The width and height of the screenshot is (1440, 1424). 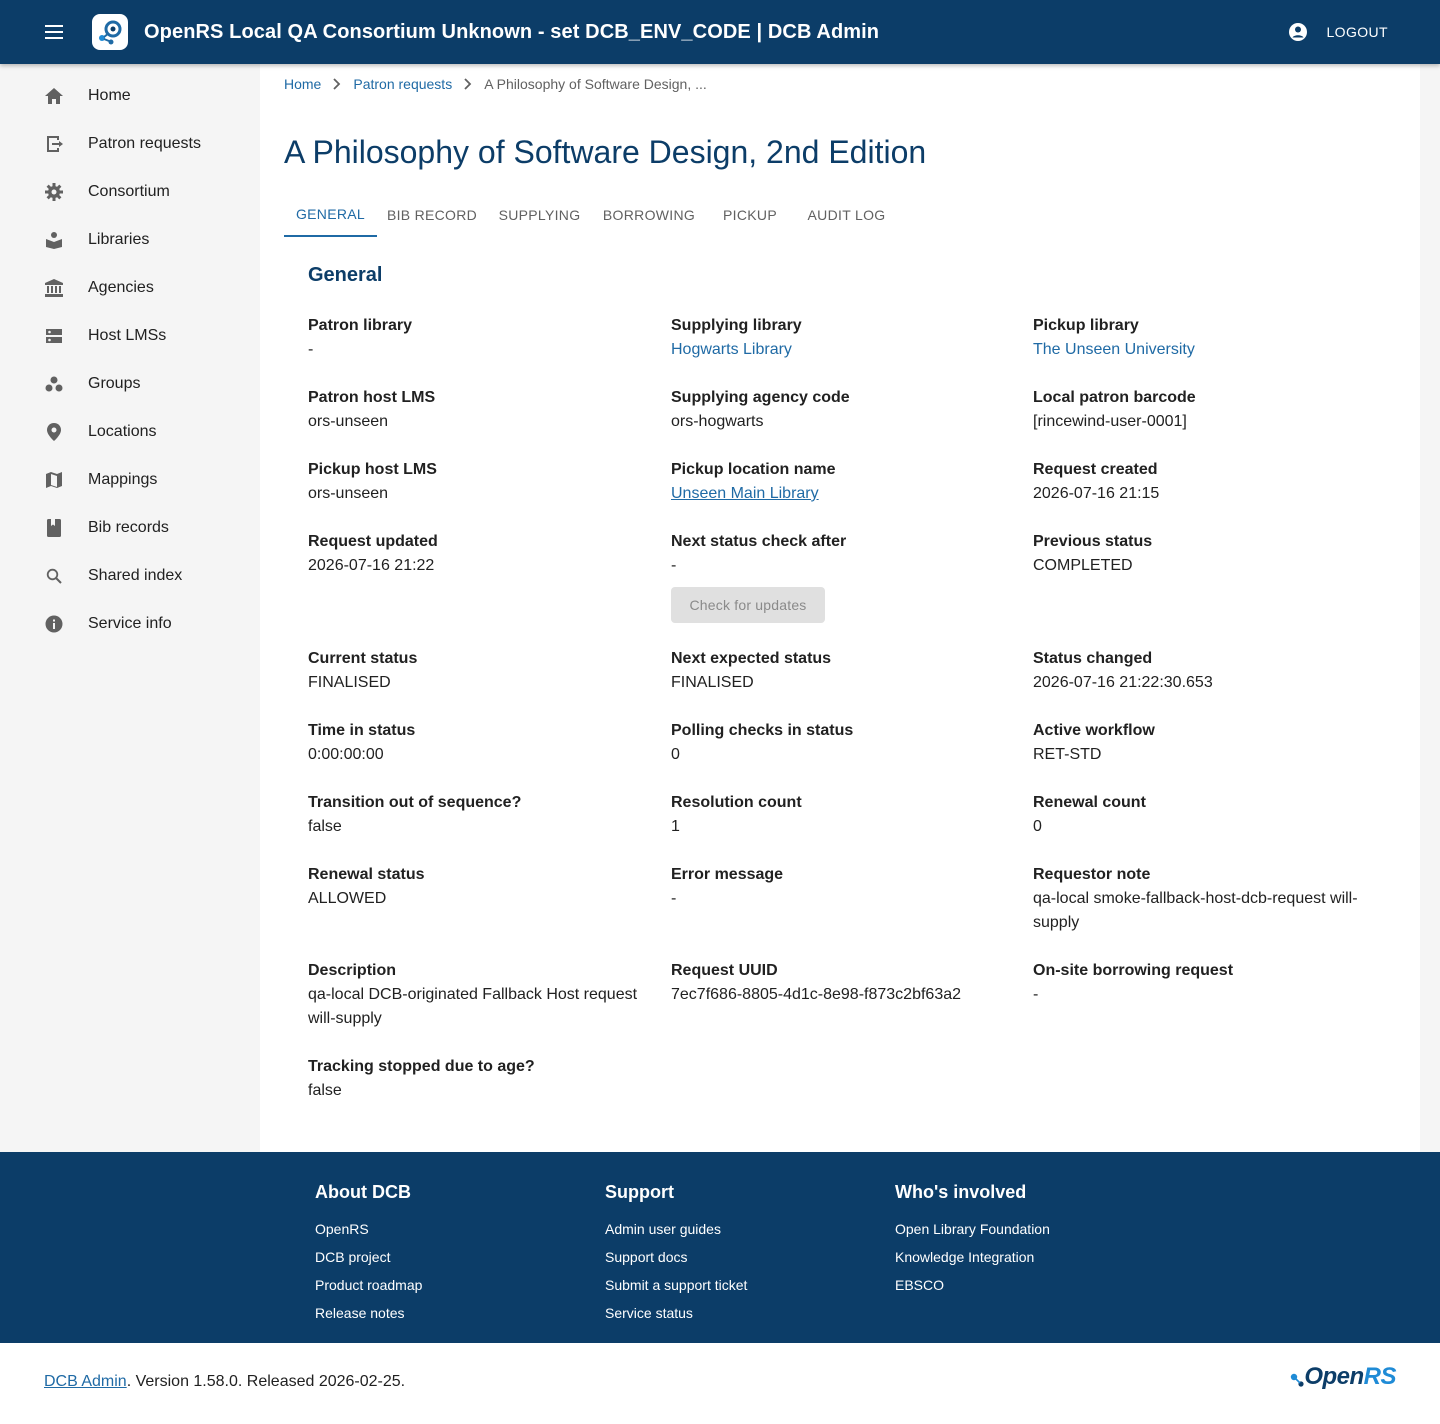 I want to click on sidebar-item-label: Consortium, so click(x=129, y=191).